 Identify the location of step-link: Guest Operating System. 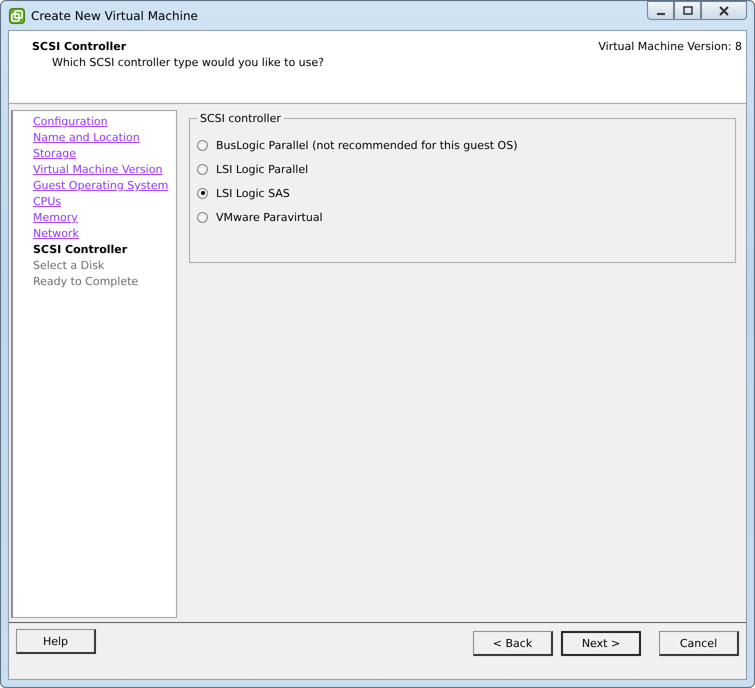
(104, 186).